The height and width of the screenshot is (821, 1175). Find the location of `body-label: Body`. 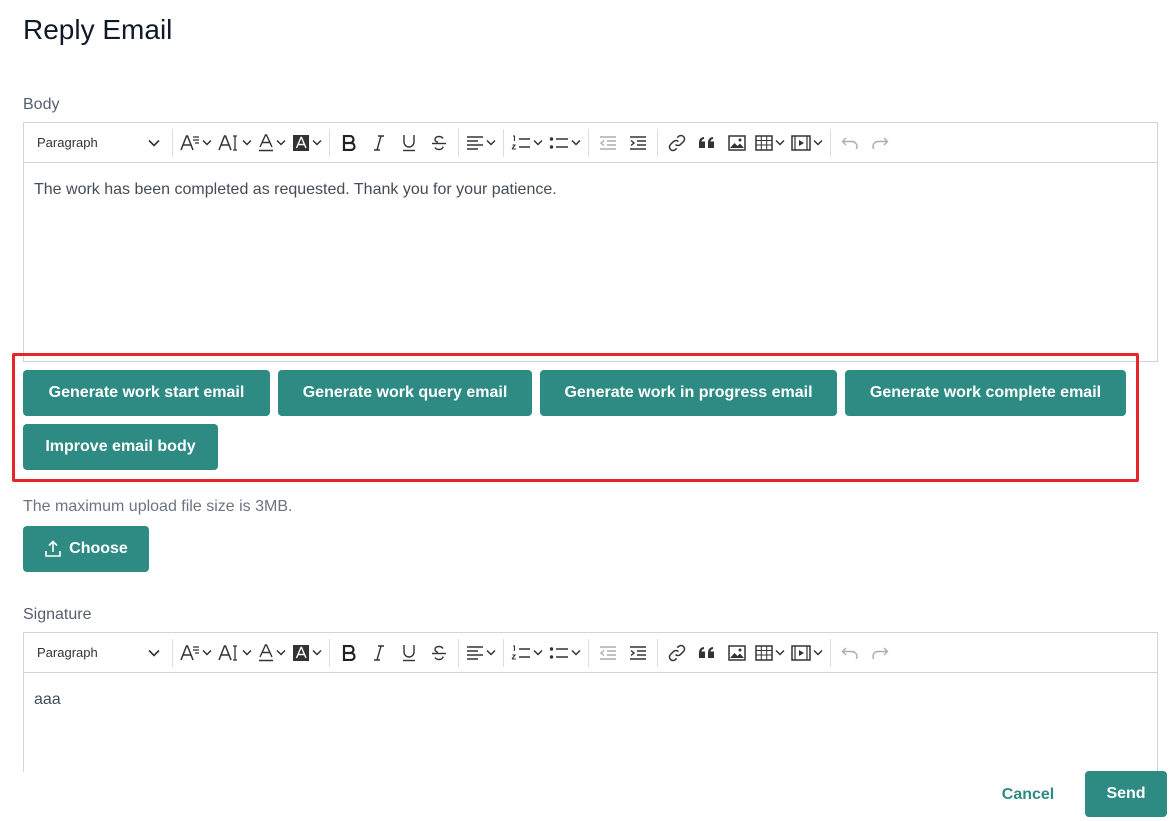

body-label: Body is located at coordinates (41, 104).